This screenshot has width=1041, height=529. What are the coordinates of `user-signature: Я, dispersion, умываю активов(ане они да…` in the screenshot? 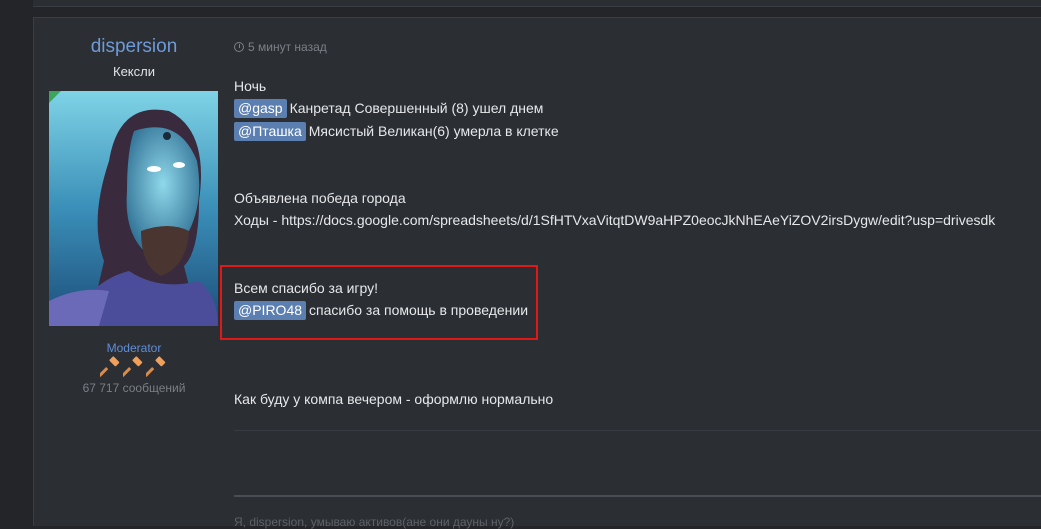 It's located at (374, 522).